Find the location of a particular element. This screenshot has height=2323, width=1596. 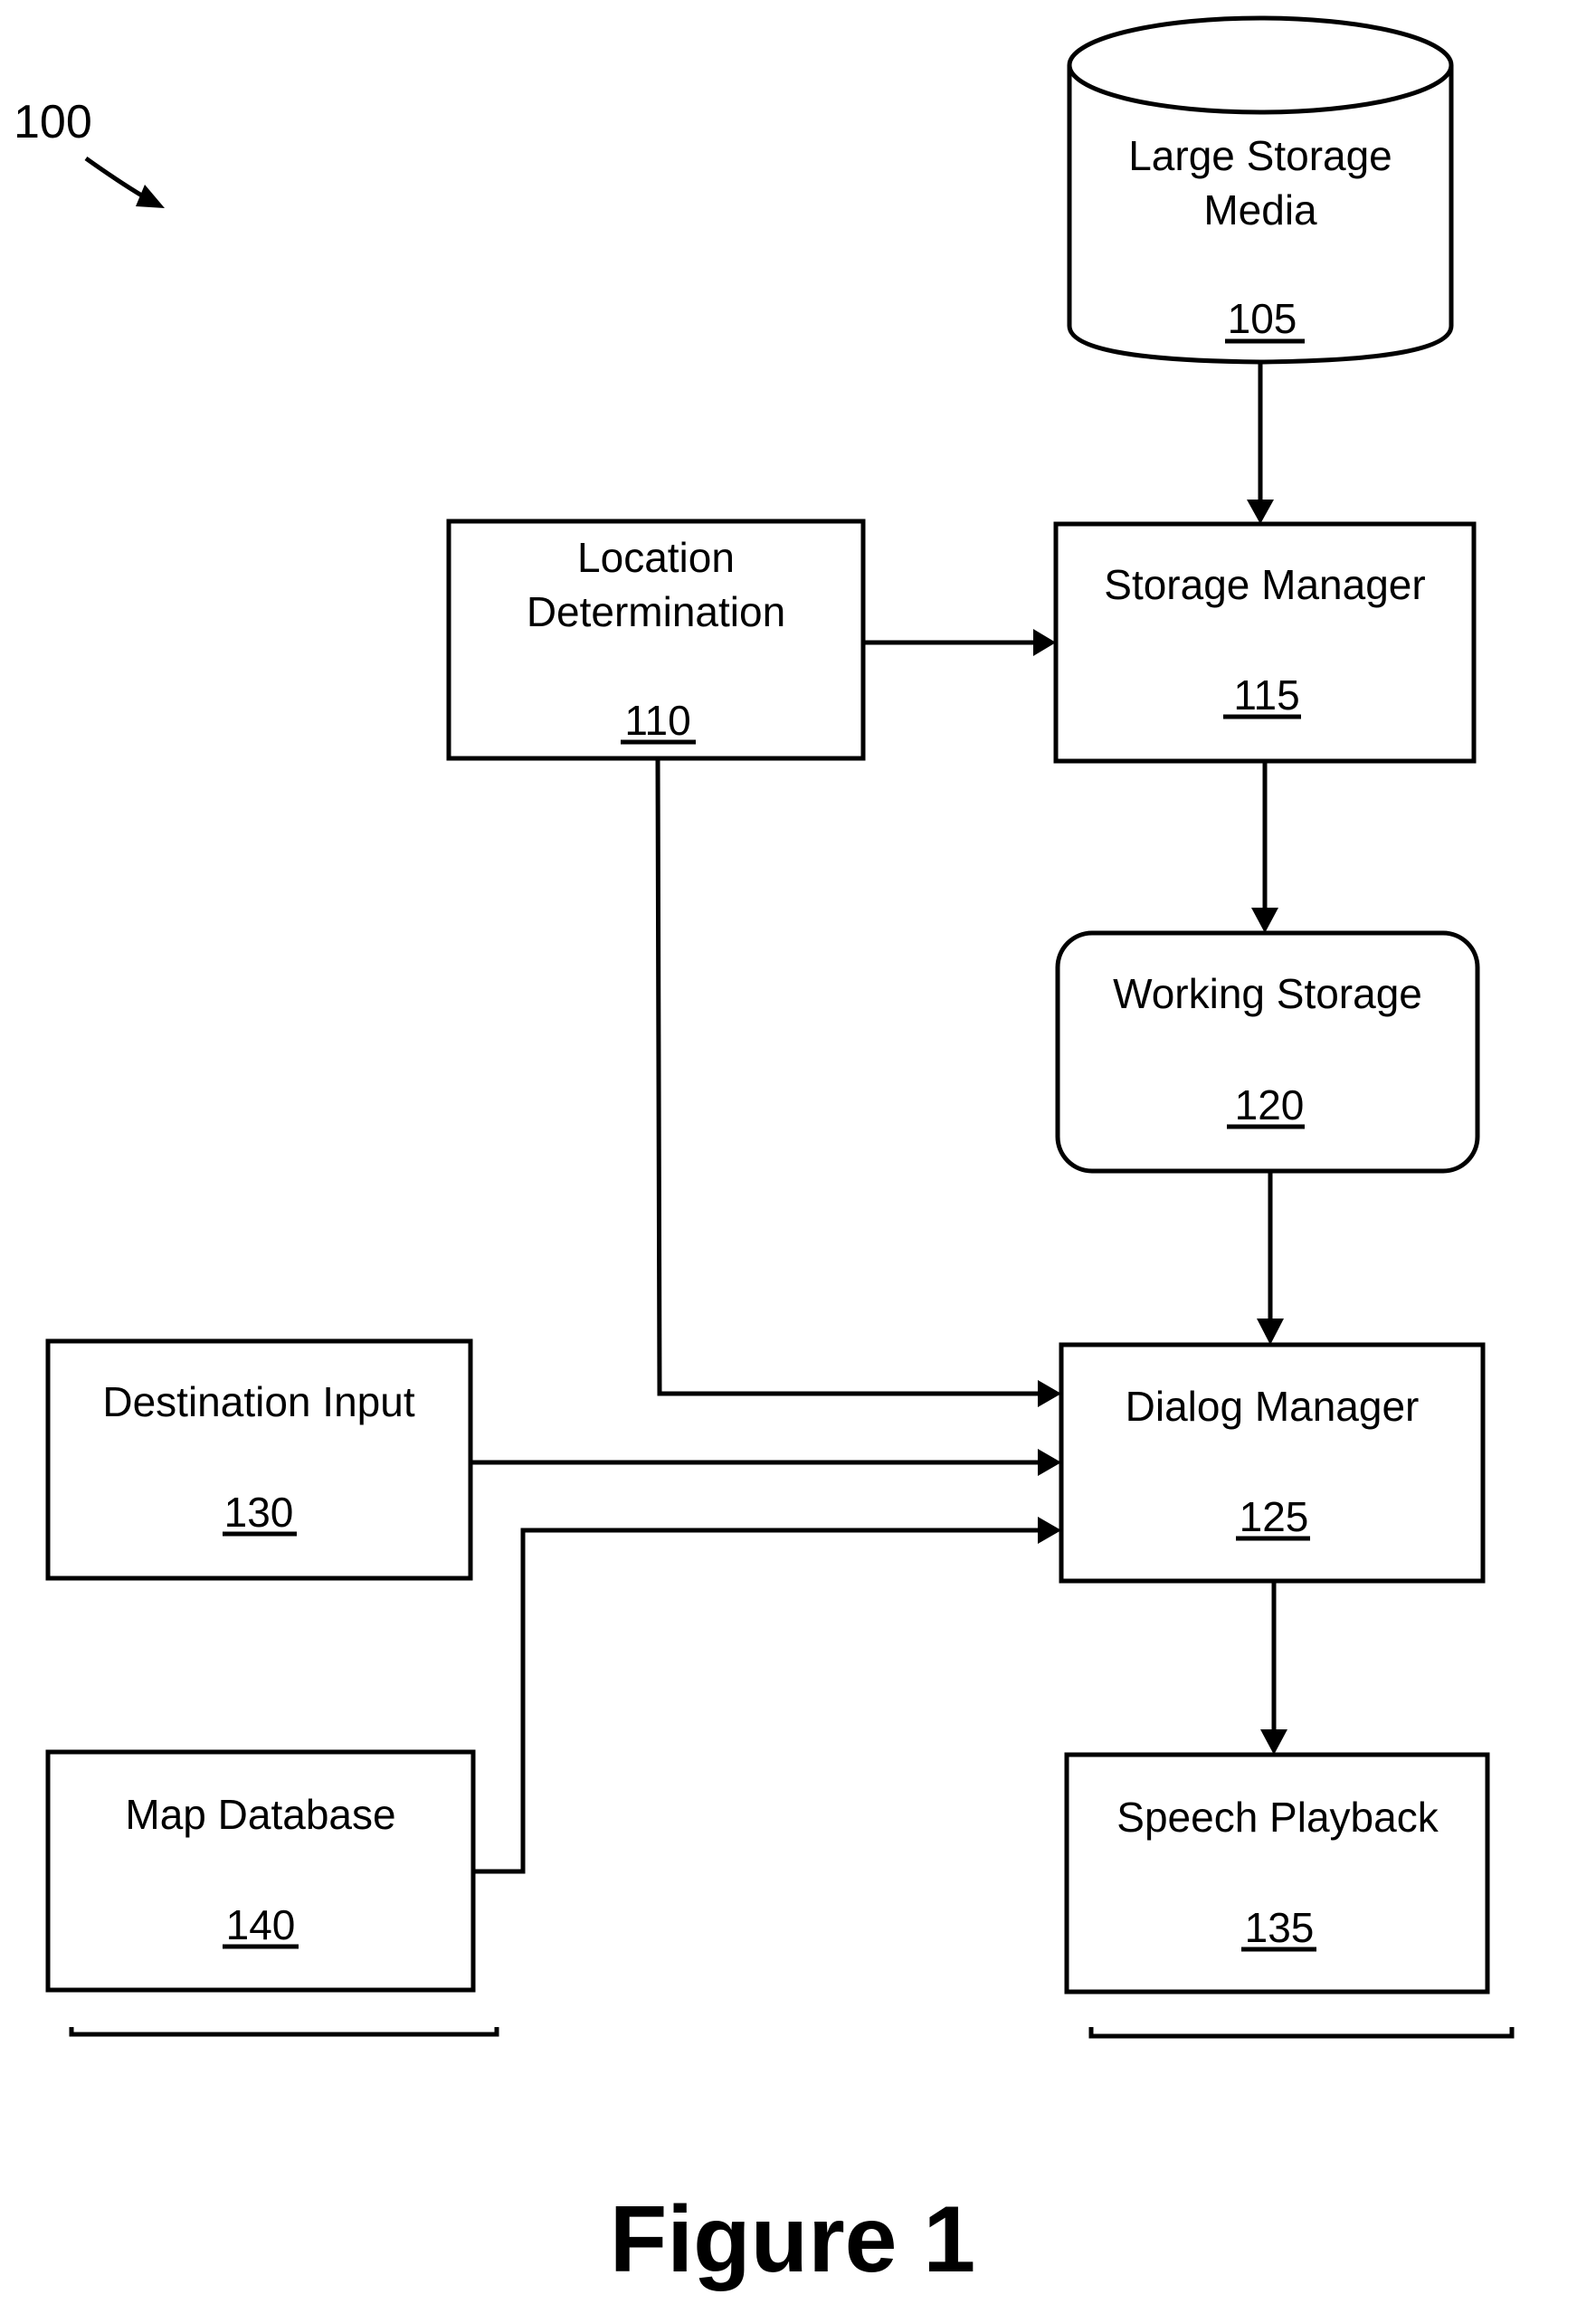

block-label: Storage Manager is located at coordinates (1264, 584).